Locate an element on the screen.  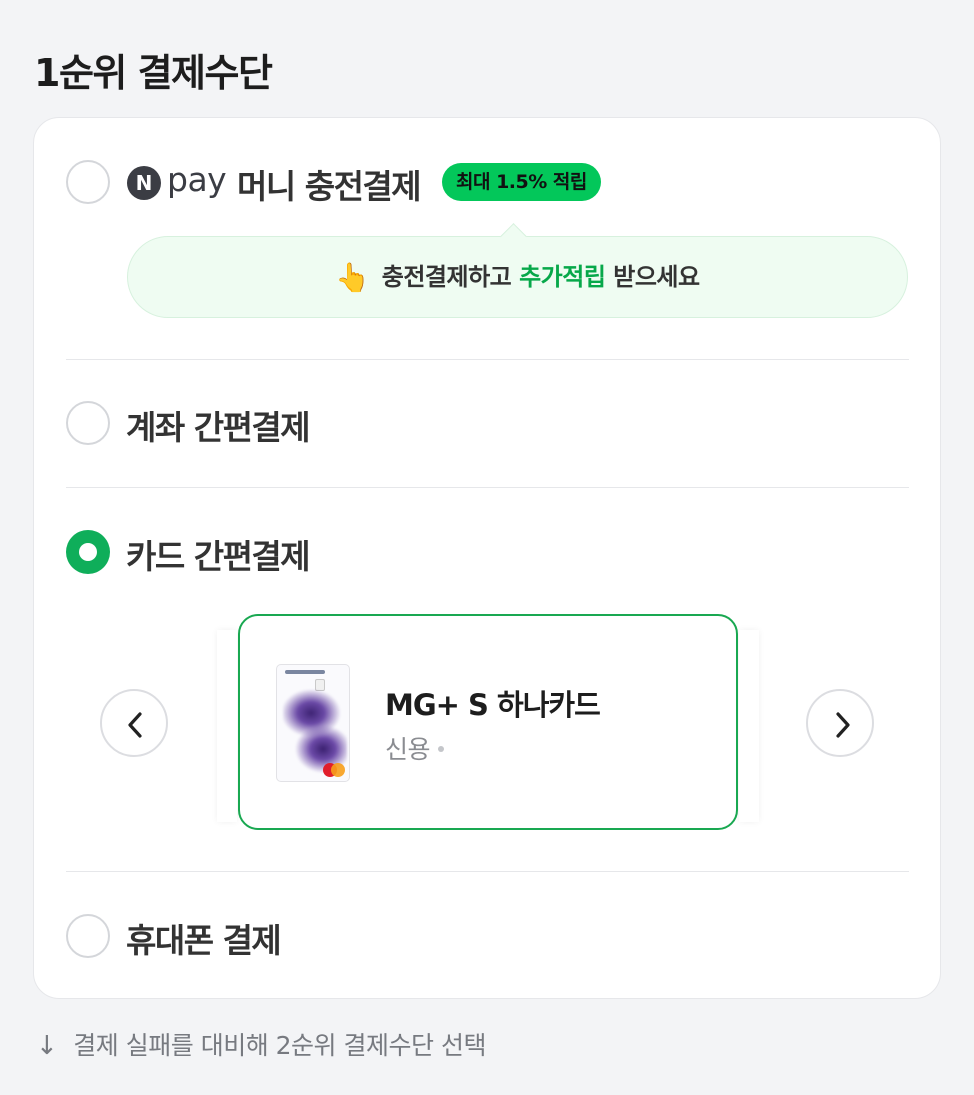
account-option-label: 계좌 간편결제 is located at coordinates (218, 425).